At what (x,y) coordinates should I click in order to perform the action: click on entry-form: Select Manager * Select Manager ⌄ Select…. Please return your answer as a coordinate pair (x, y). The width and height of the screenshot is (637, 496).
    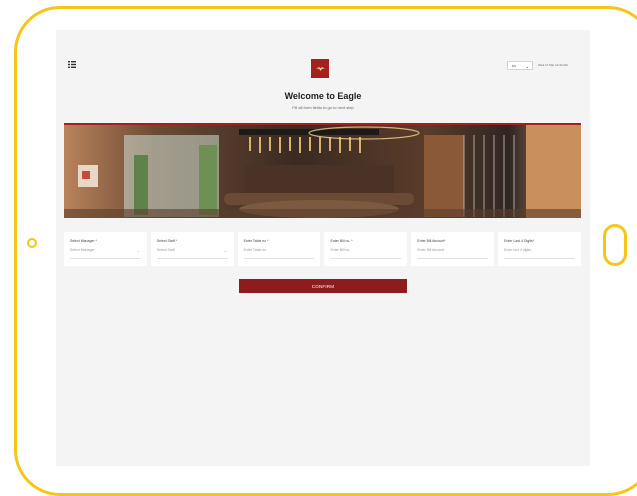
    Looking at the image, I should click on (322, 249).